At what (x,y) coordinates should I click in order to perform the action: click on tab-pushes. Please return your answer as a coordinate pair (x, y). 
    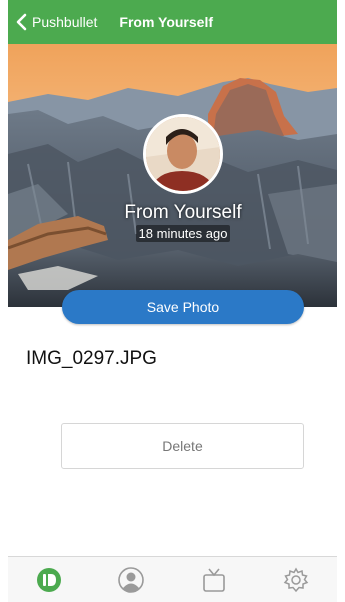
    Looking at the image, I should click on (49, 580).